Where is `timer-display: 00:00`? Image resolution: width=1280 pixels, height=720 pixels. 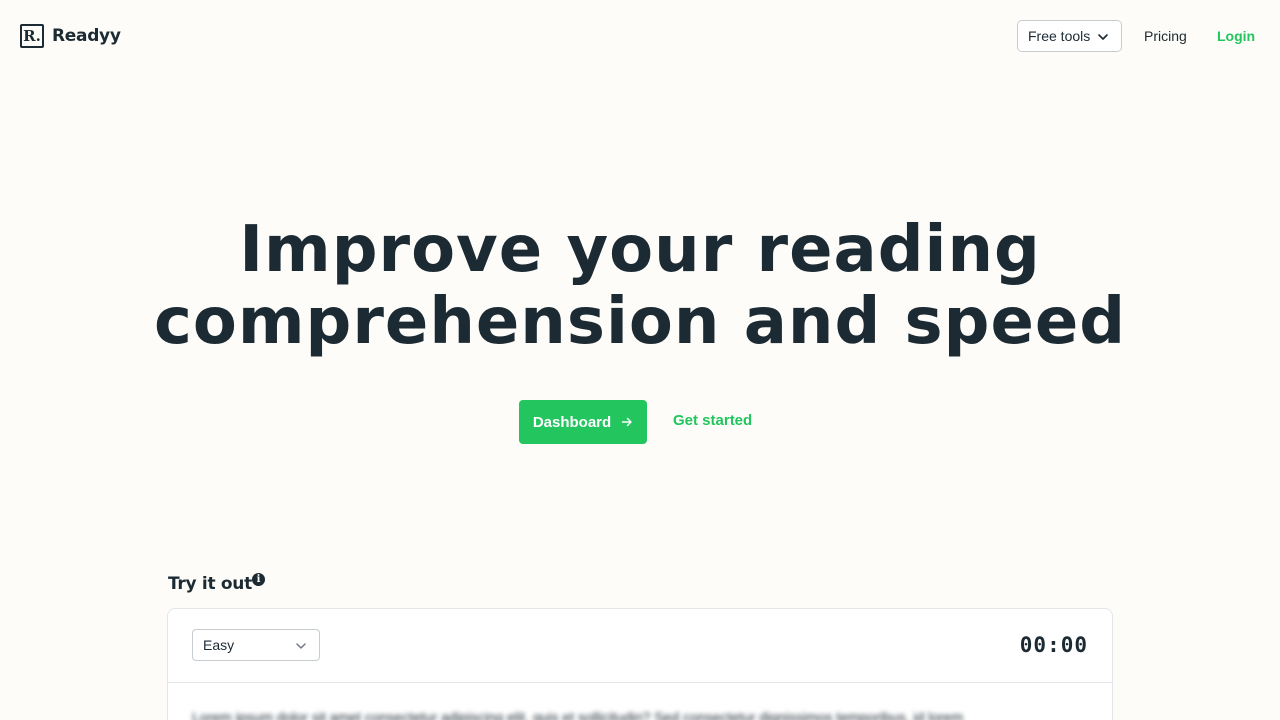
timer-display: 00:00 is located at coordinates (1053, 645).